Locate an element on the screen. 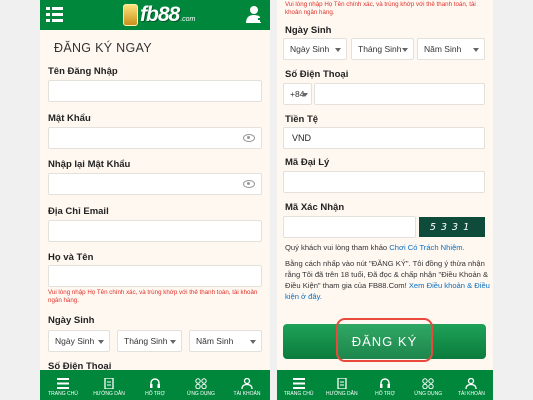  agent-code-input is located at coordinates (384, 182).